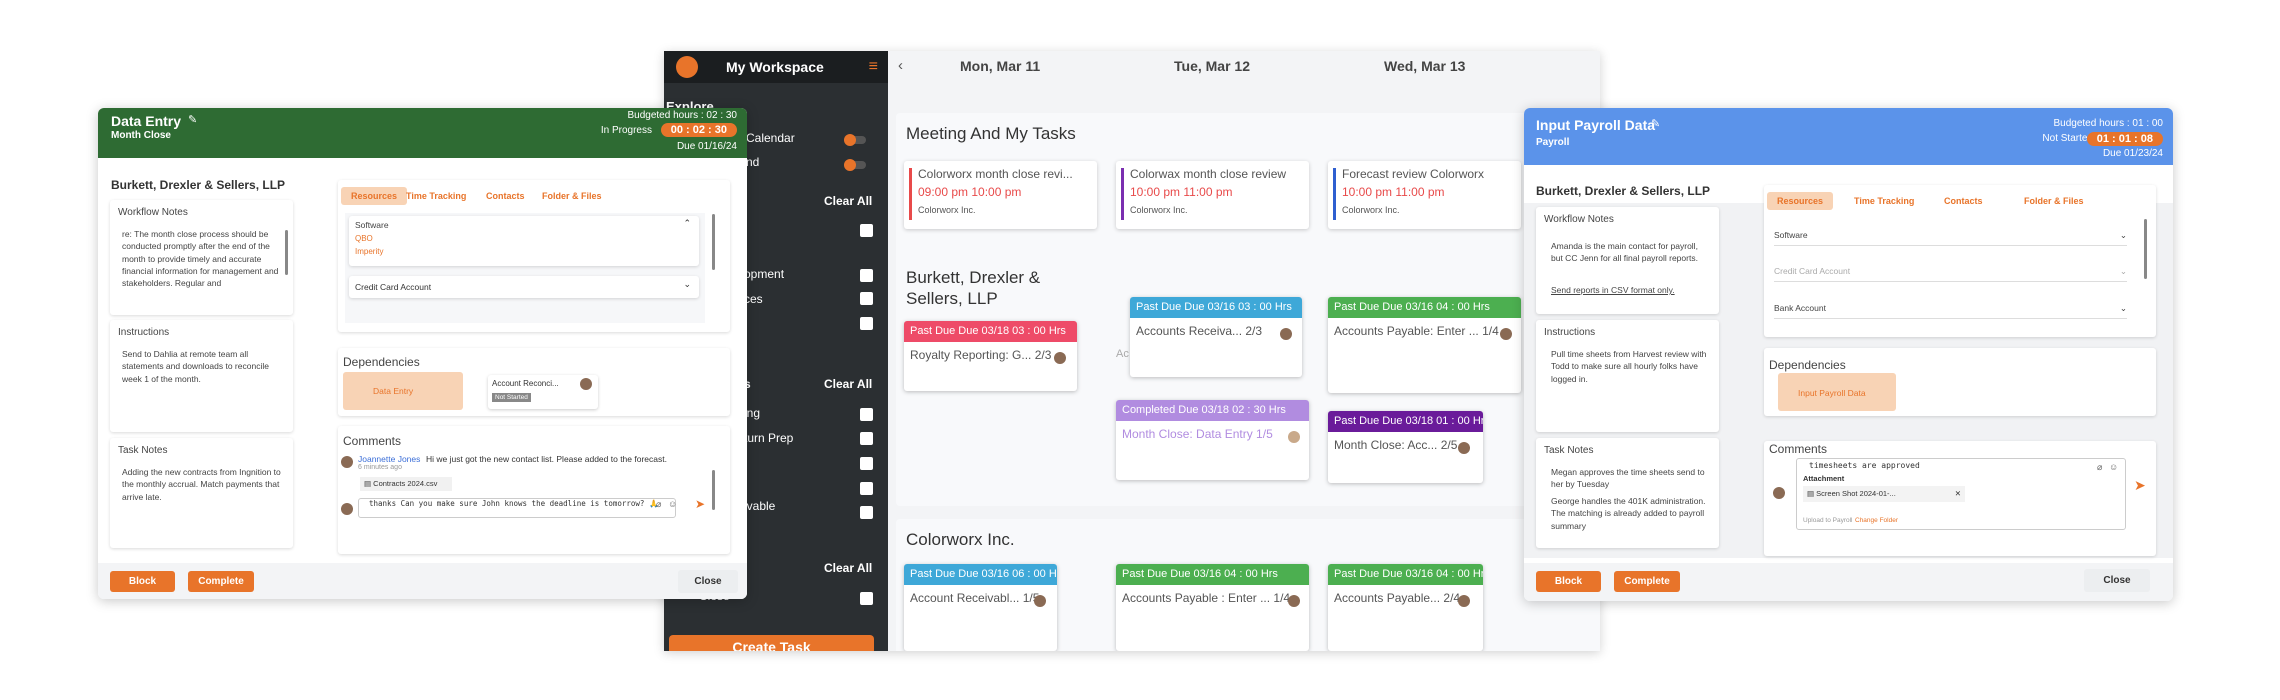  Describe the element at coordinates (1425, 66) in the screenshot. I see `day-header: Wed, Mar 13` at that location.